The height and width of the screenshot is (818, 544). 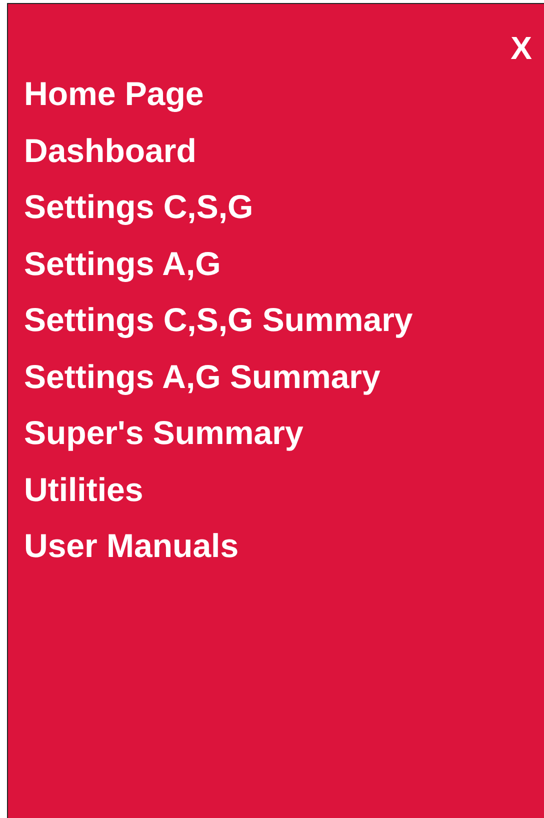 I want to click on menu-item: Settings A,G Summary, so click(x=202, y=376).